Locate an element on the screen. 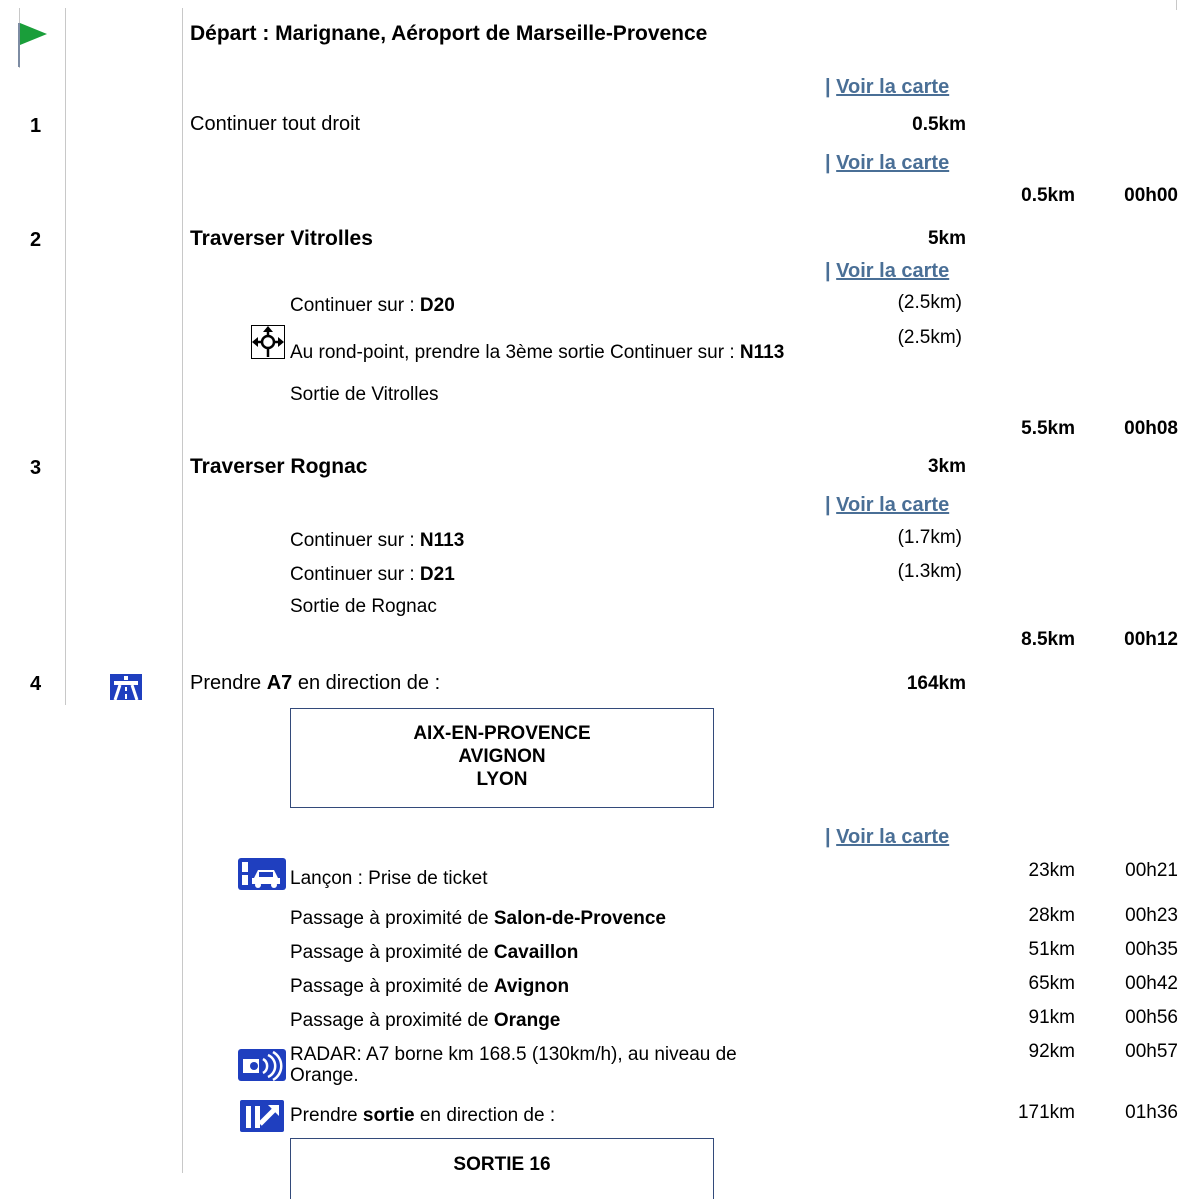 This screenshot has height=1199, width=1181. cumulative-distance: 0.5km is located at coordinates (1048, 195).